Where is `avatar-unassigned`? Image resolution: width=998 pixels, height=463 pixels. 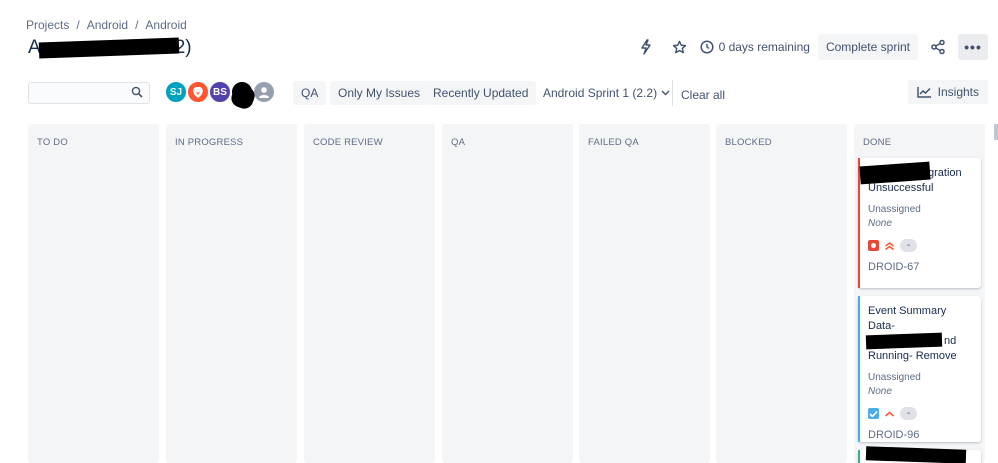 avatar-unassigned is located at coordinates (264, 92).